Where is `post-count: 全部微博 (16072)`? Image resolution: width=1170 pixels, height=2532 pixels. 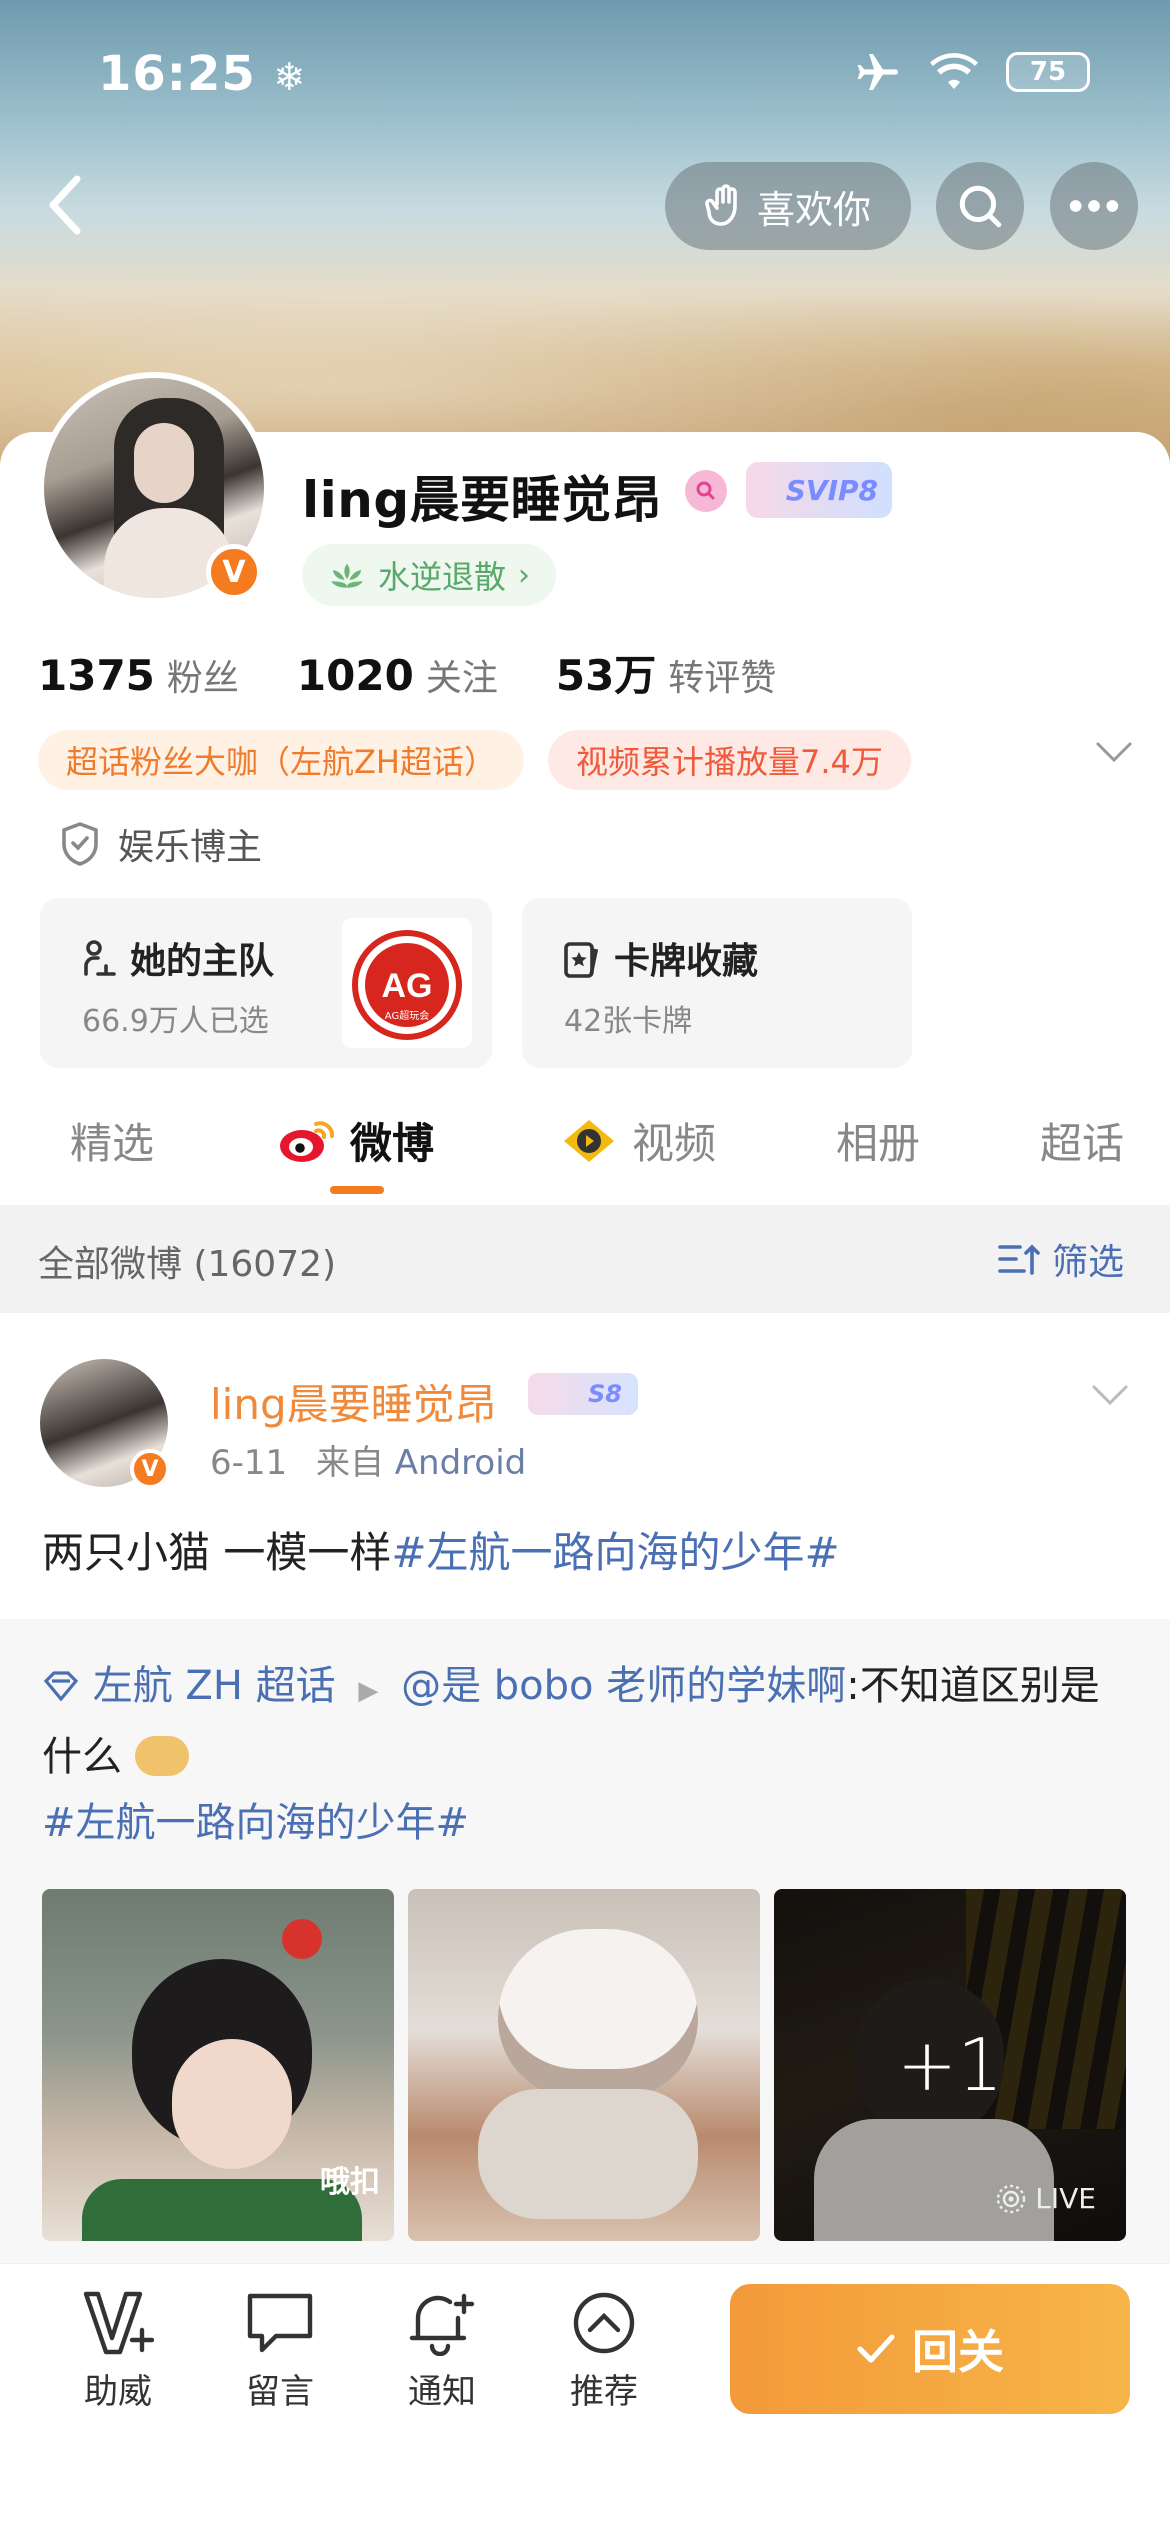 post-count: 全部微博 (16072) is located at coordinates (187, 1264).